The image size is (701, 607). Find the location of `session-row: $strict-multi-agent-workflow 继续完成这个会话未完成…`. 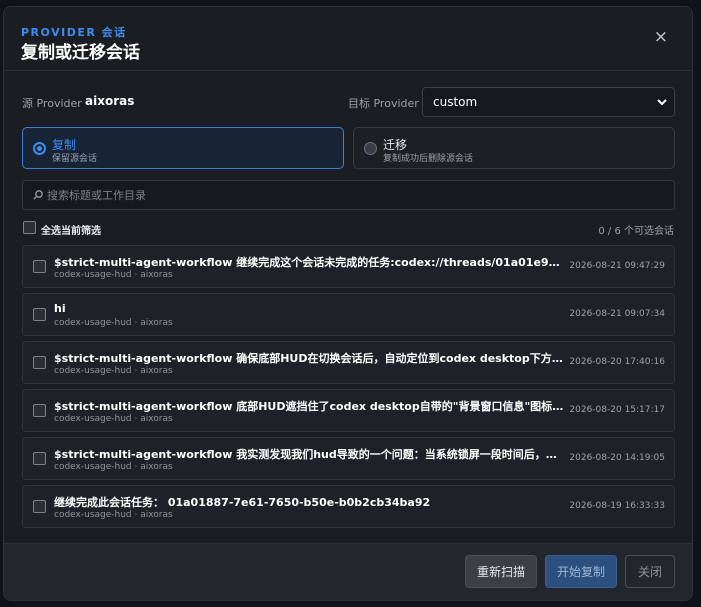

session-row: $strict-multi-agent-workflow 继续完成这个会话未完成… is located at coordinates (348, 266).